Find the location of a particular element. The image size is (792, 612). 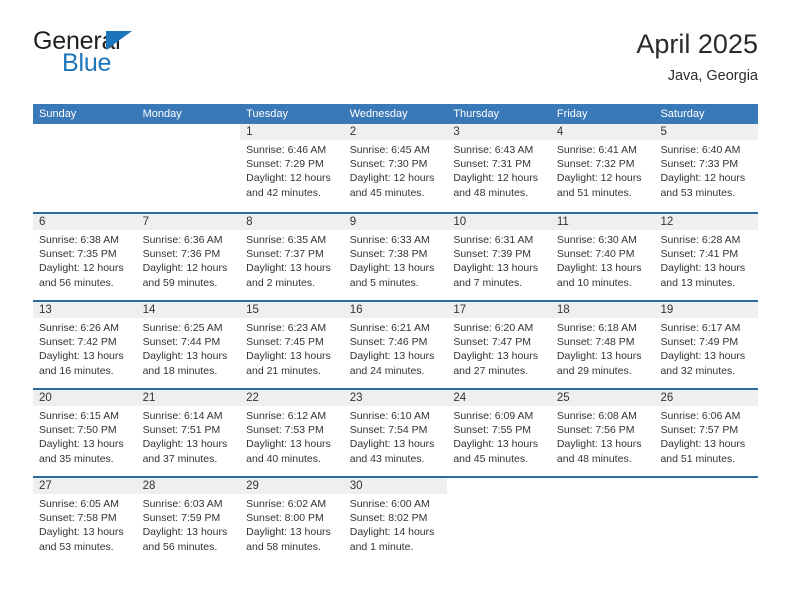

weekday-header-sunday: Sunday is located at coordinates (58, 114).